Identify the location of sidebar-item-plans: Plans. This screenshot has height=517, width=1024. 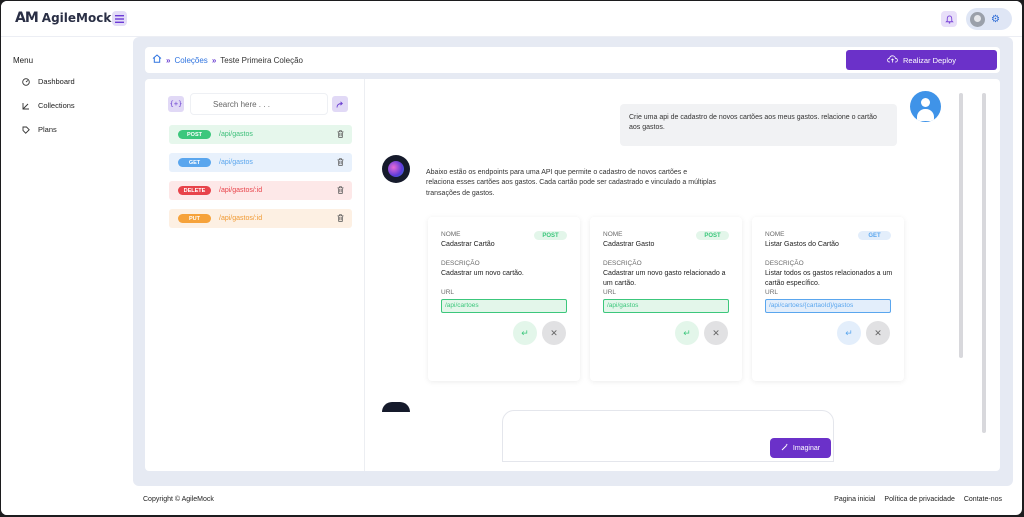
(39, 129).